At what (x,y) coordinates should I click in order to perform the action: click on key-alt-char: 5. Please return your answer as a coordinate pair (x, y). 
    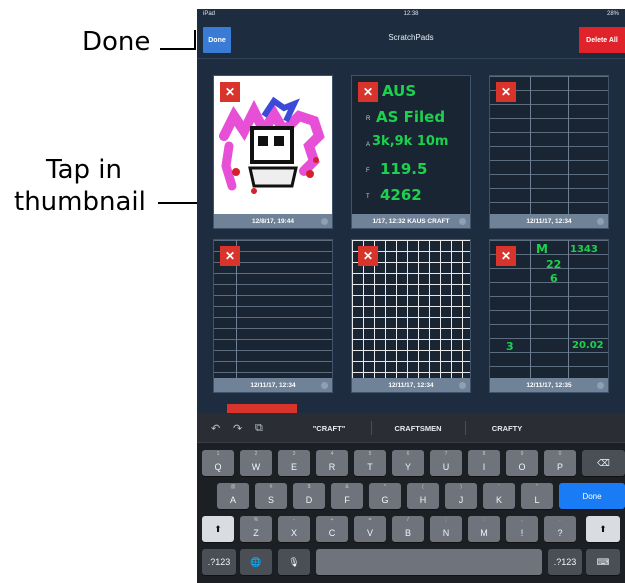
    Looking at the image, I should click on (370, 454).